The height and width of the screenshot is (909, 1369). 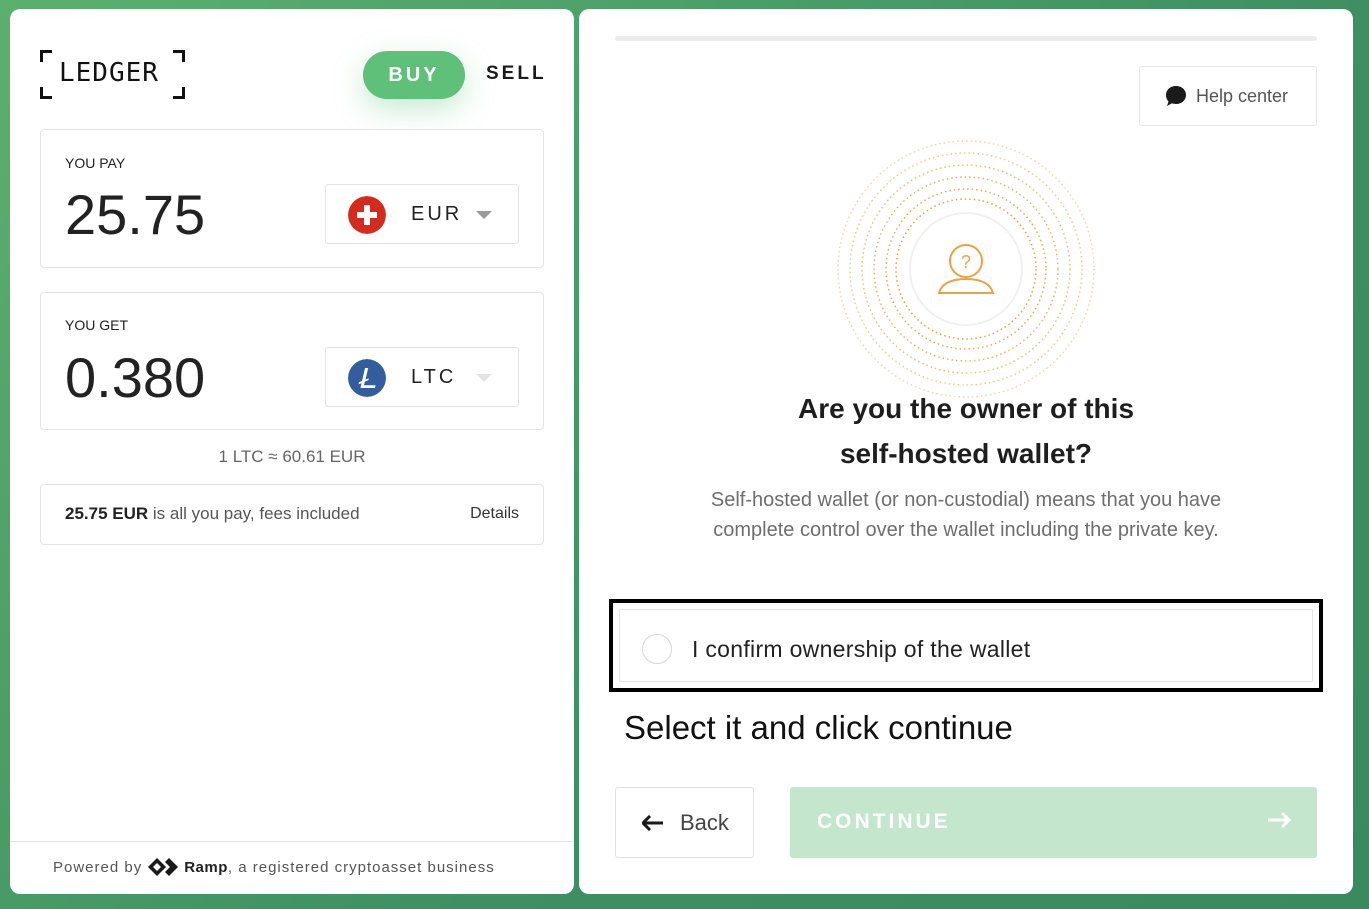 What do you see at coordinates (109, 73) in the screenshot?
I see `logo-text: LEDGER` at bounding box center [109, 73].